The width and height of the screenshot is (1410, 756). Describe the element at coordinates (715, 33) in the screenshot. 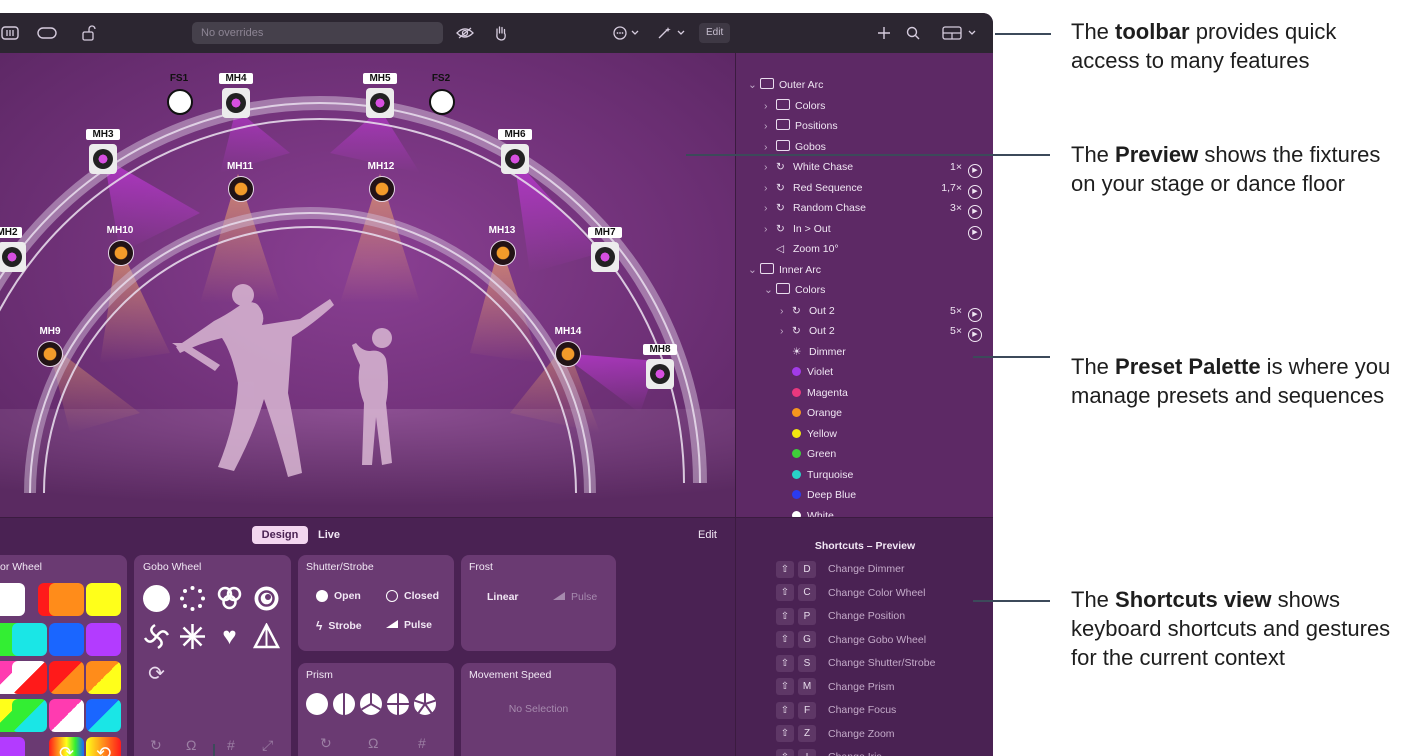

I see `edit-button: Edit` at that location.